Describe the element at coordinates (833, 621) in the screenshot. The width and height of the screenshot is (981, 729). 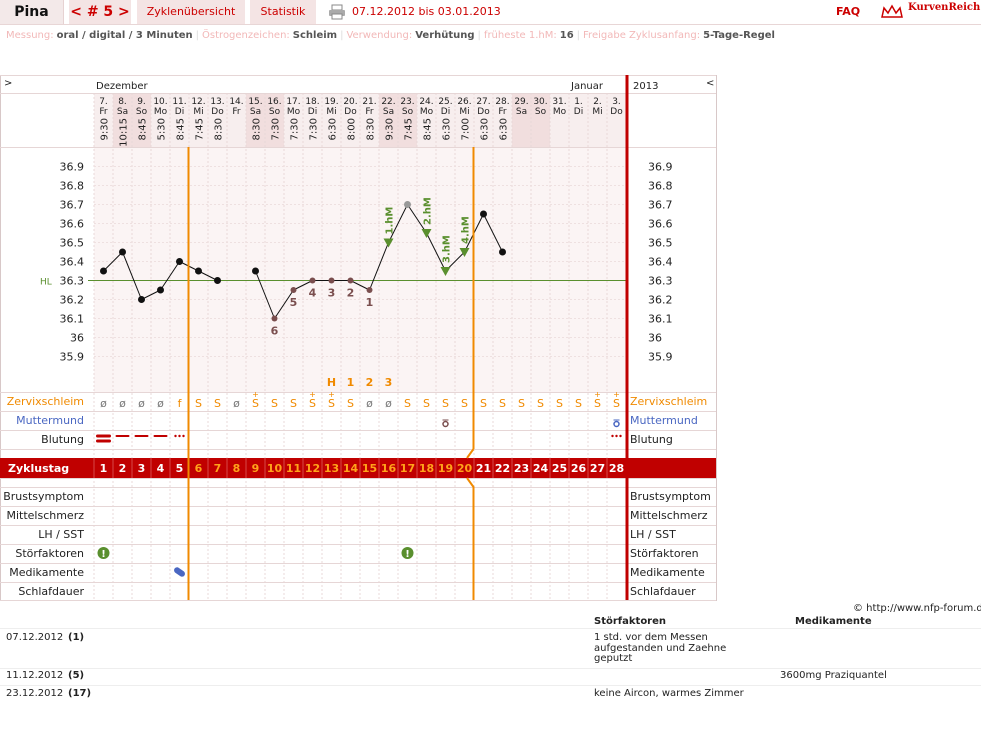
I see `column-header-medication: Medikamente` at that location.